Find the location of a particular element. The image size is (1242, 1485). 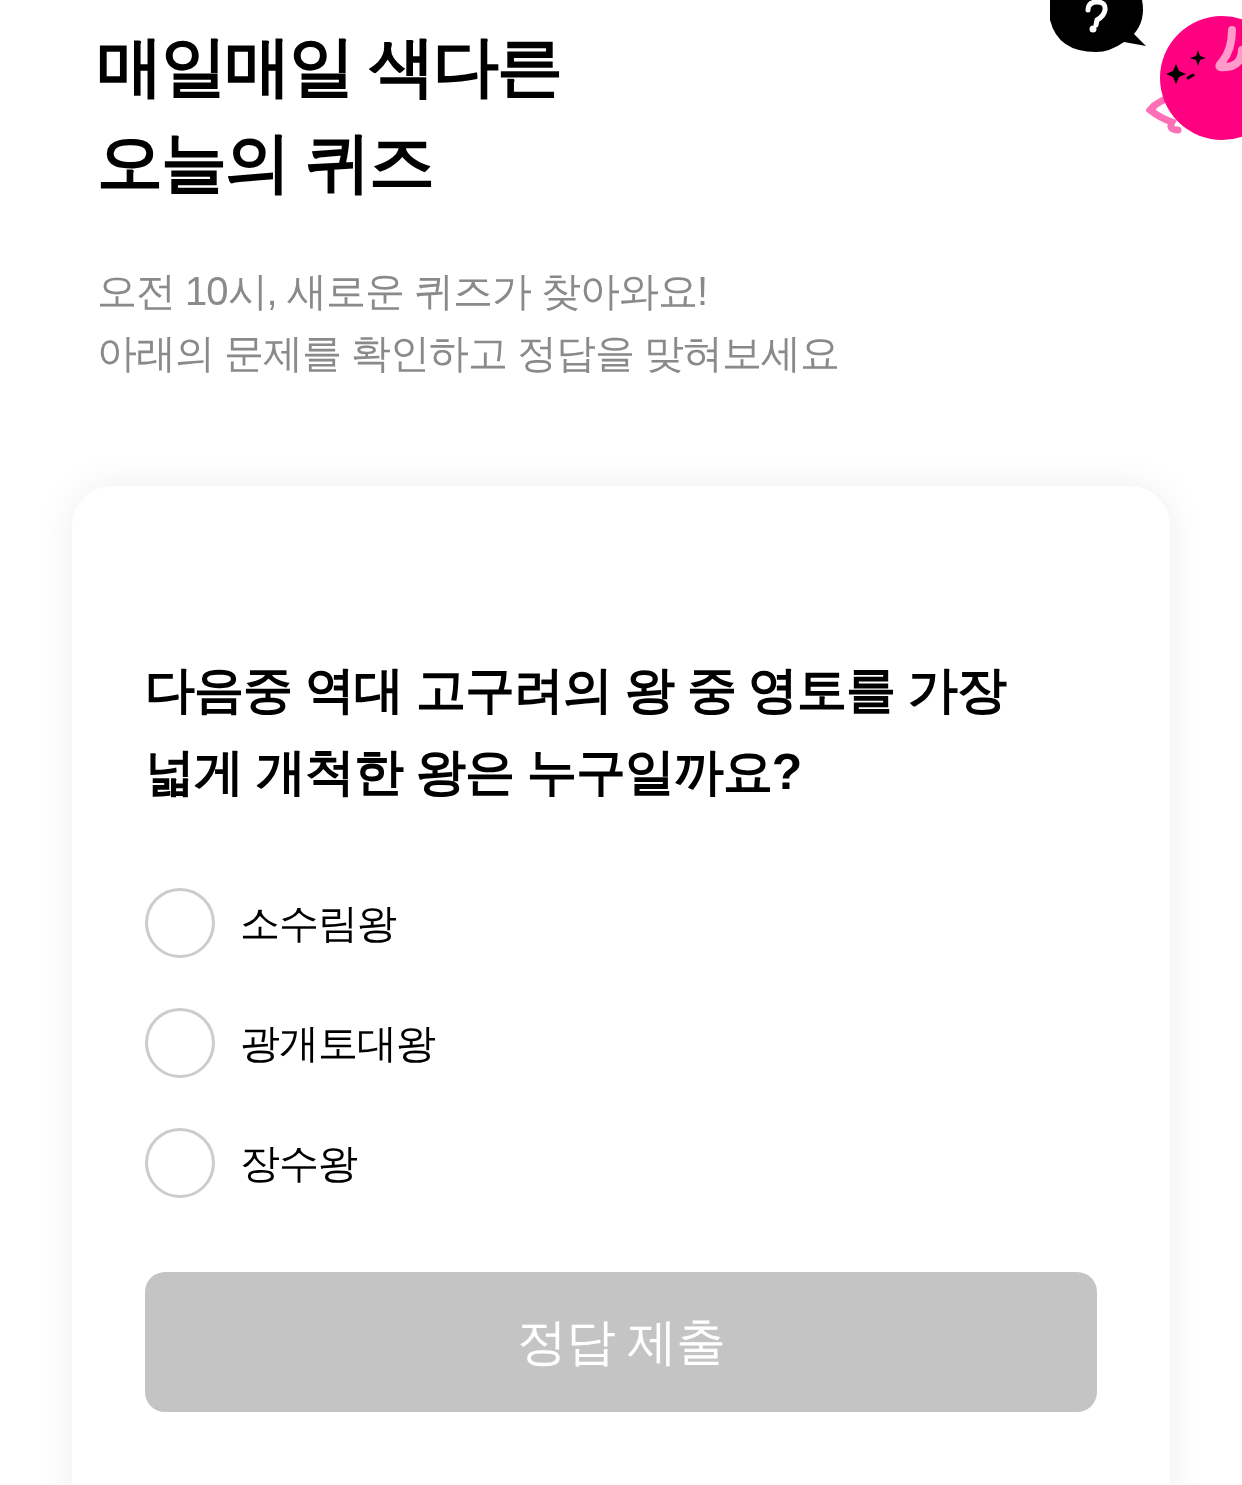

page-title: 매일매일 색다른 오늘의 퀴즈 is located at coordinates (329, 114).